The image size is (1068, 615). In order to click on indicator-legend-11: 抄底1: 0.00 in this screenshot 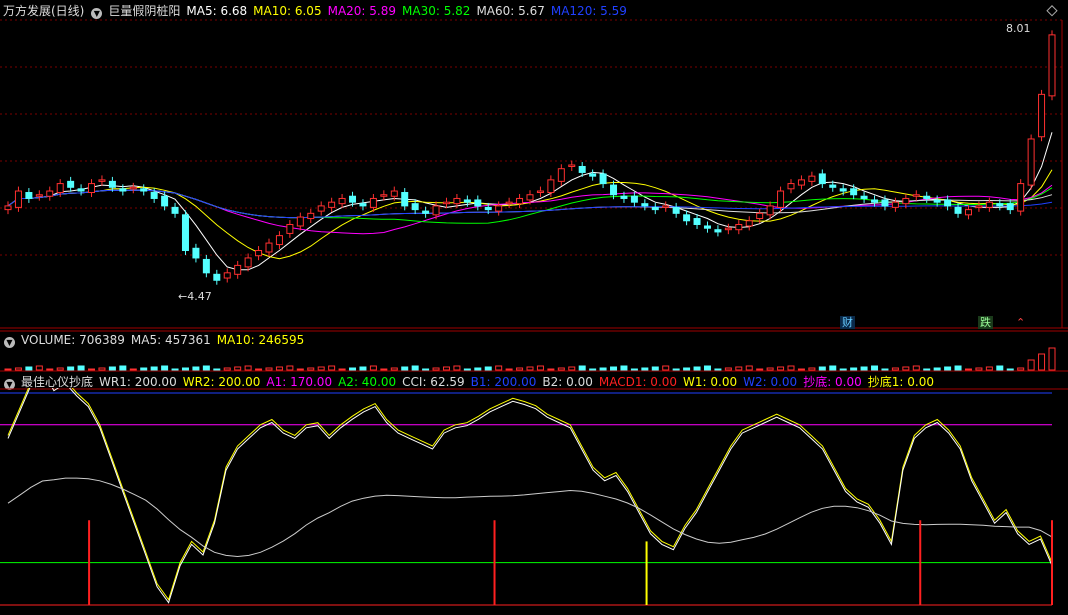, I will do `click(900, 382)`.